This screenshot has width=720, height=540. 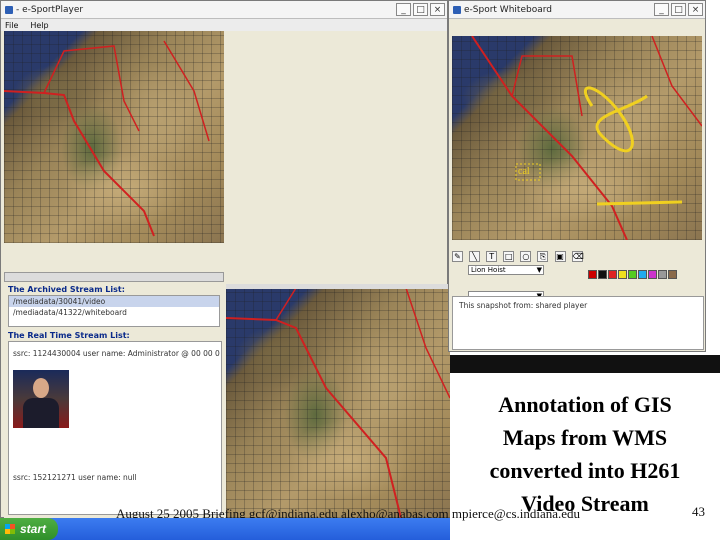 I want to click on shared-state-borders, so click(x=338, y=403).